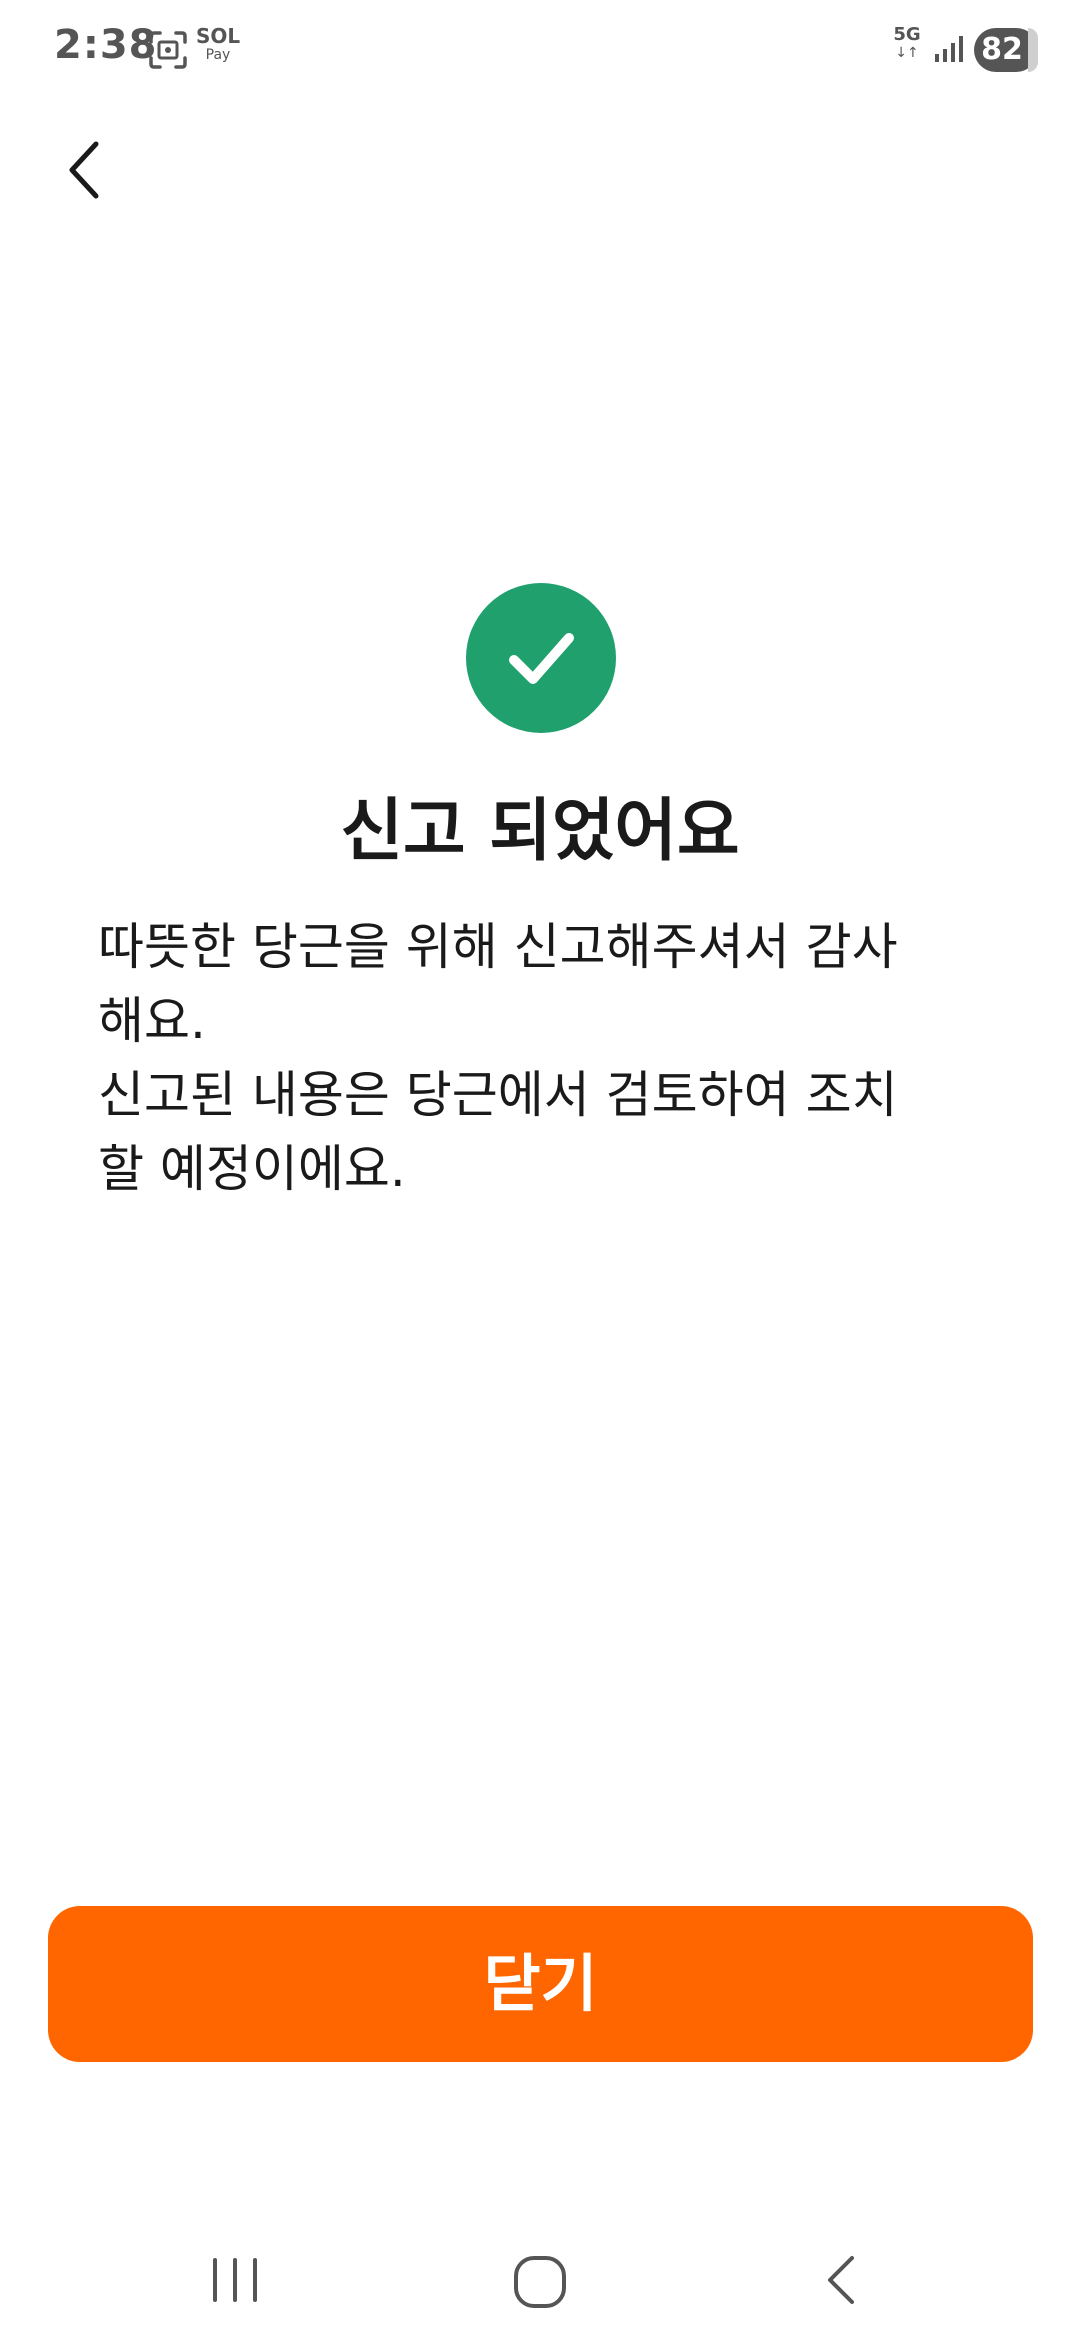  I want to click on signal-icon, so click(950, 49).